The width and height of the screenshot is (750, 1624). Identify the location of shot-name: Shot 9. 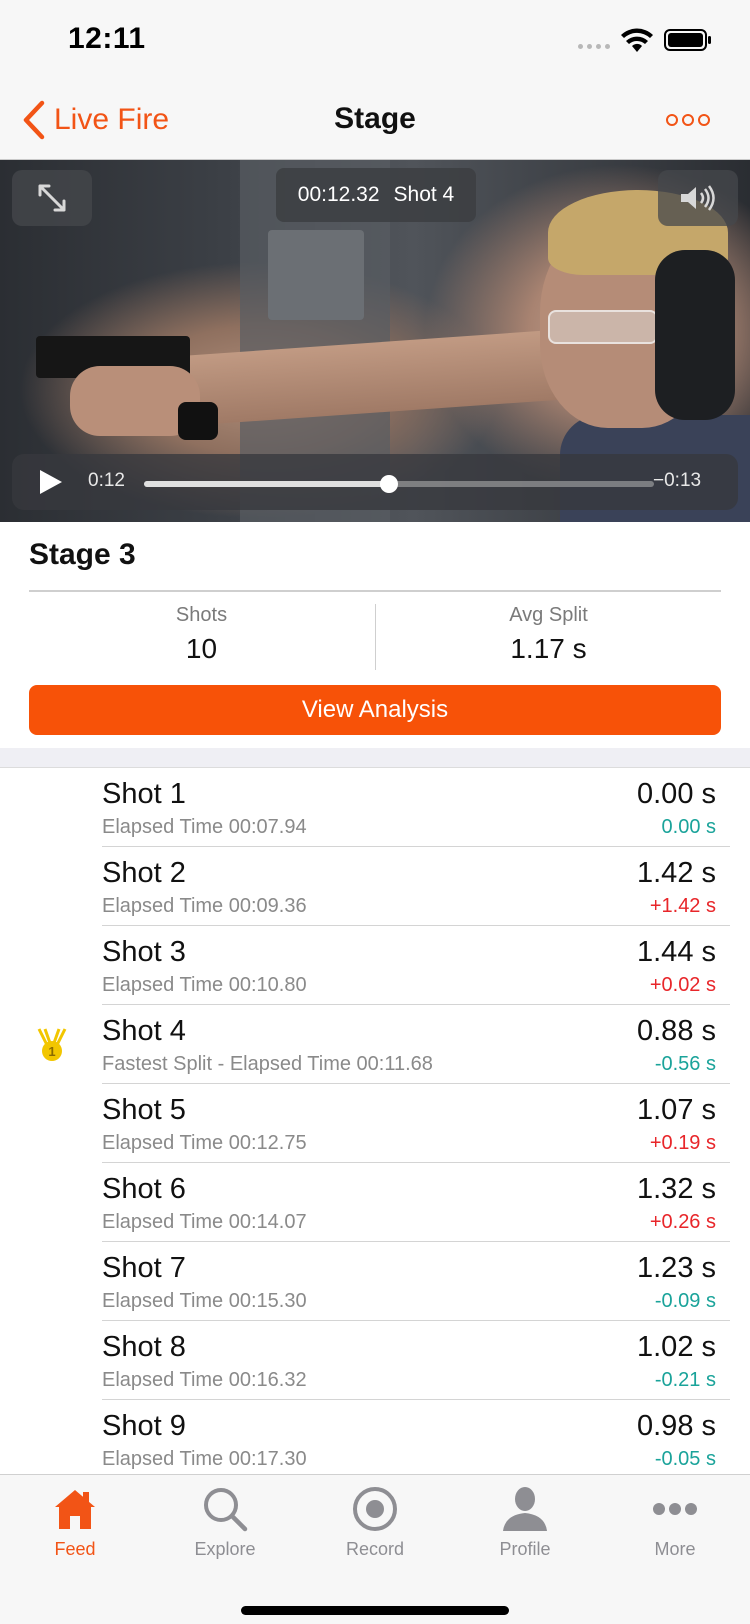
(144, 1426).